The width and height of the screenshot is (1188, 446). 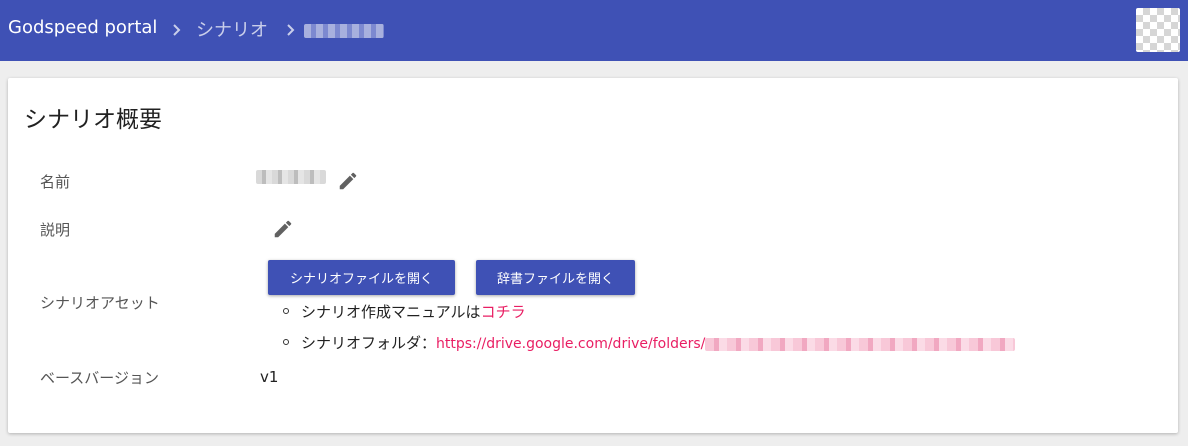 What do you see at coordinates (594, 30) in the screenshot?
I see `app-bar: Godspeed portal シナリオ` at bounding box center [594, 30].